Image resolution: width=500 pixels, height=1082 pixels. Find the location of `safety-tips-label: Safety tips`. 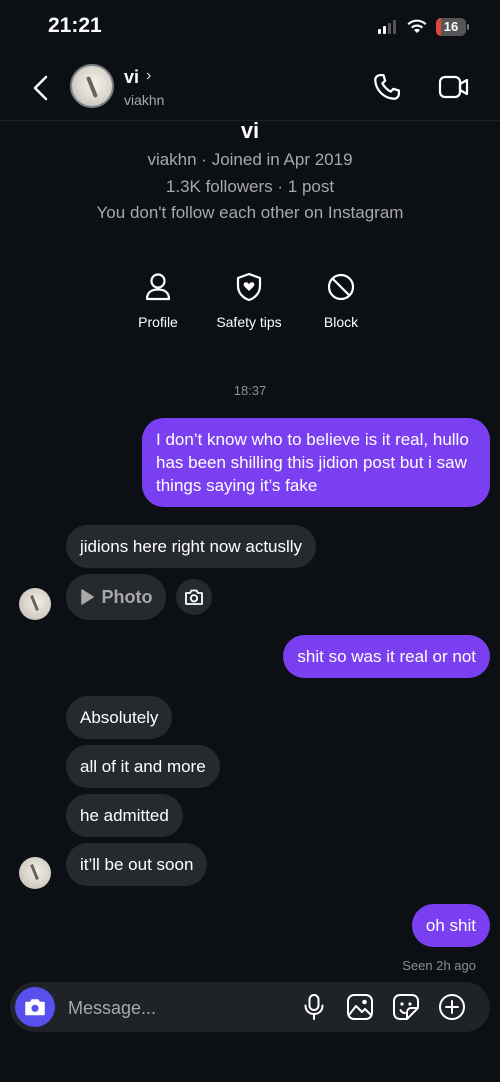

safety-tips-label: Safety tips is located at coordinates (249, 322).